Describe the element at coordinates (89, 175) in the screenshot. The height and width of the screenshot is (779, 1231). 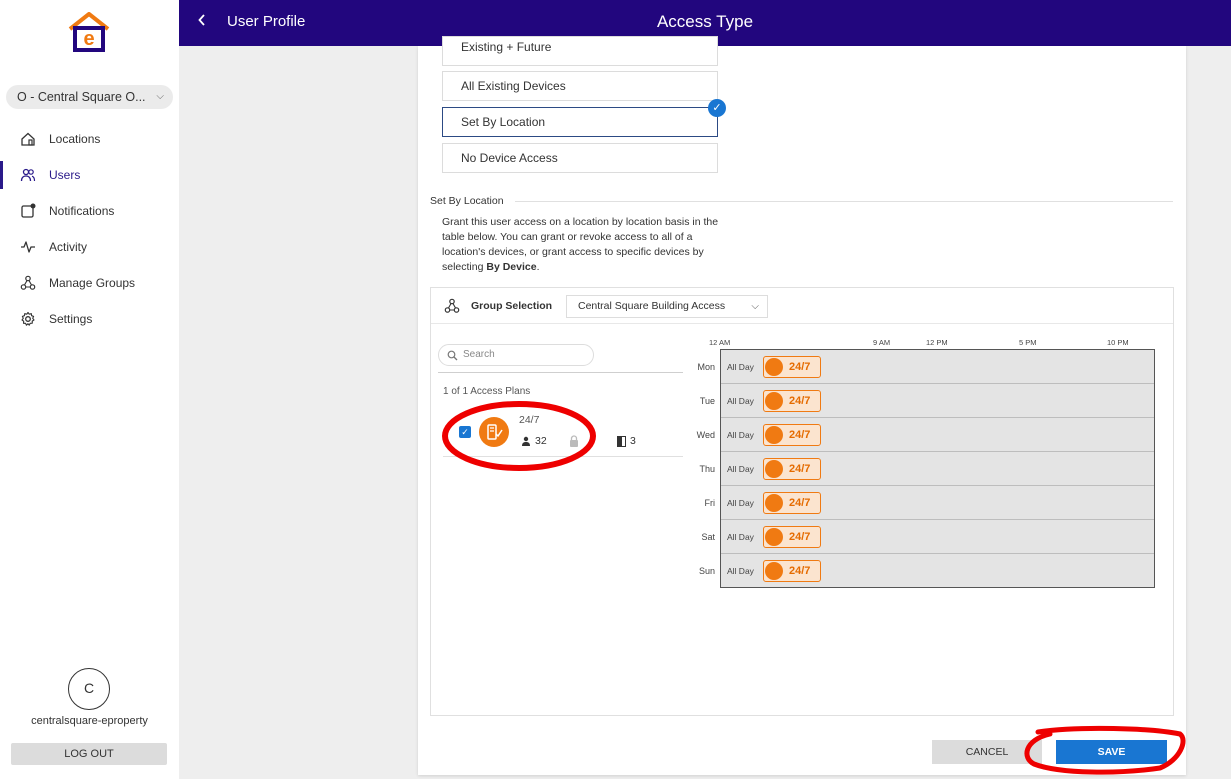
I see `sidebar-item-users: Users` at that location.